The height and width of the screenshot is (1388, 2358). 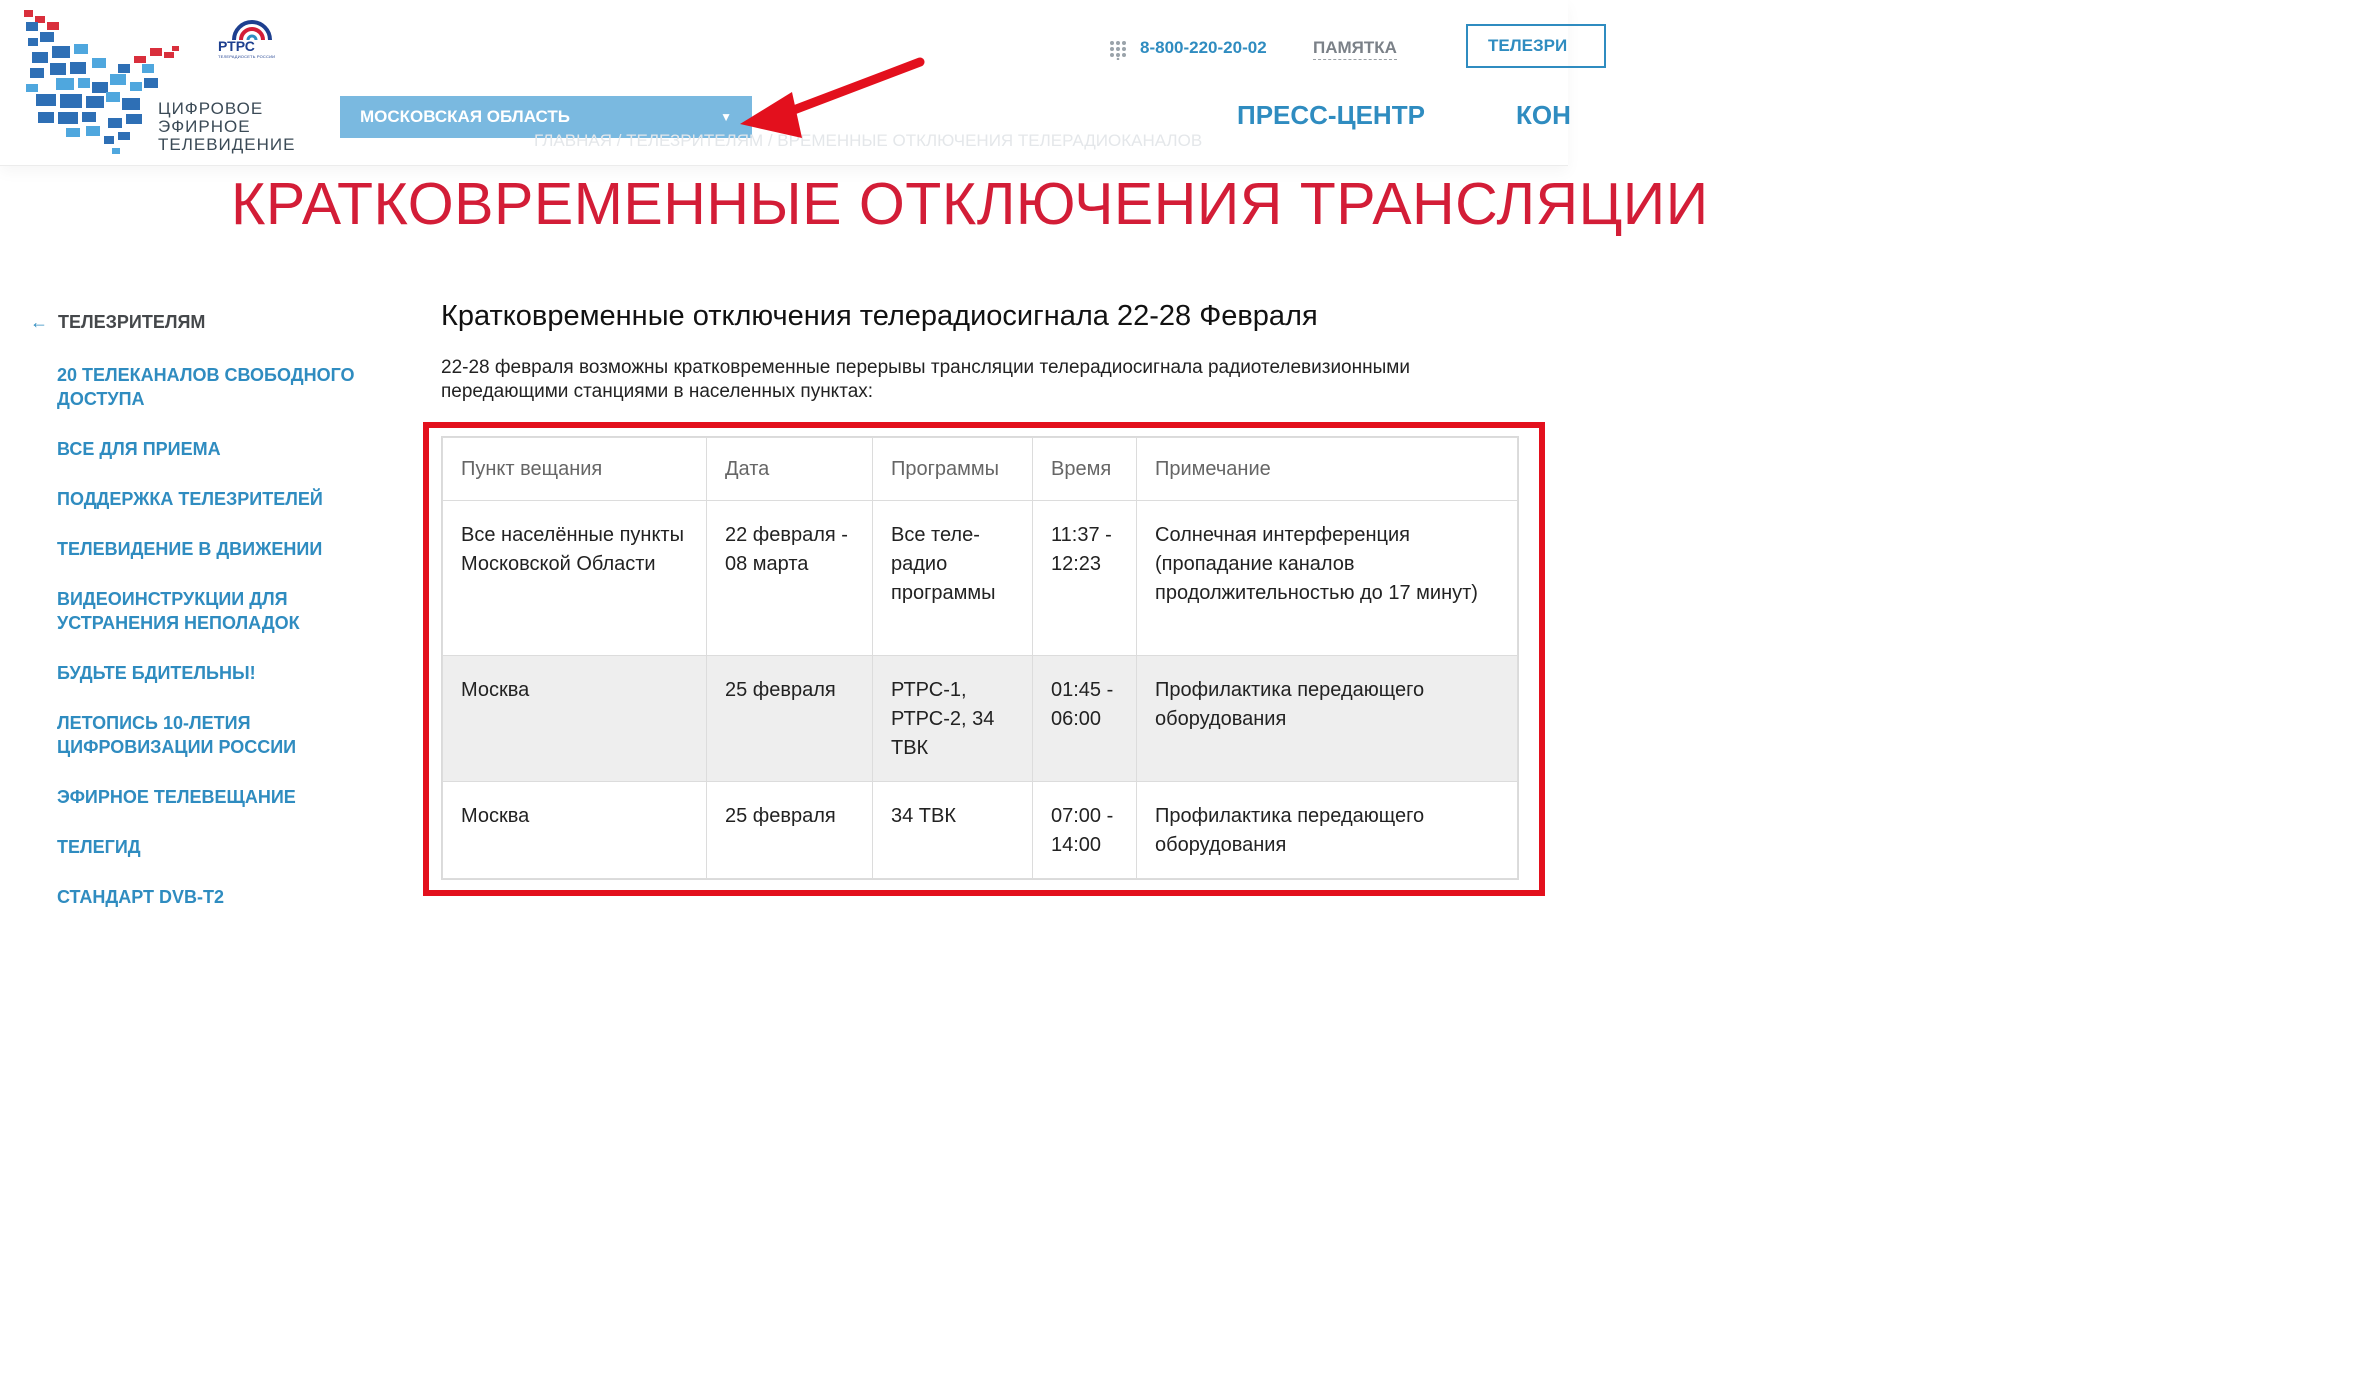 What do you see at coordinates (208, 611) in the screenshot?
I see `sidebar-item-video-instructions: ВИДЕОИНСТРУКЦИИ ДЛЯ УСТРАНЕНИЯ НЕПОЛАДОК` at bounding box center [208, 611].